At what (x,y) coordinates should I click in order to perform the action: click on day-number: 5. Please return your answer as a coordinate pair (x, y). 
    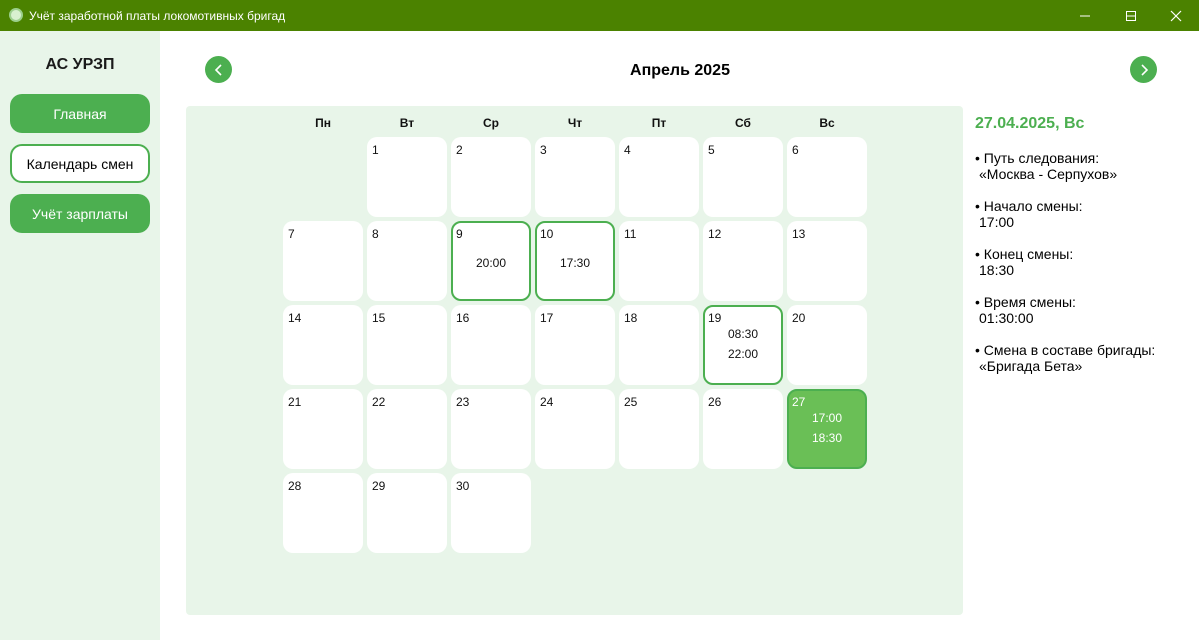
    Looking at the image, I should click on (711, 150).